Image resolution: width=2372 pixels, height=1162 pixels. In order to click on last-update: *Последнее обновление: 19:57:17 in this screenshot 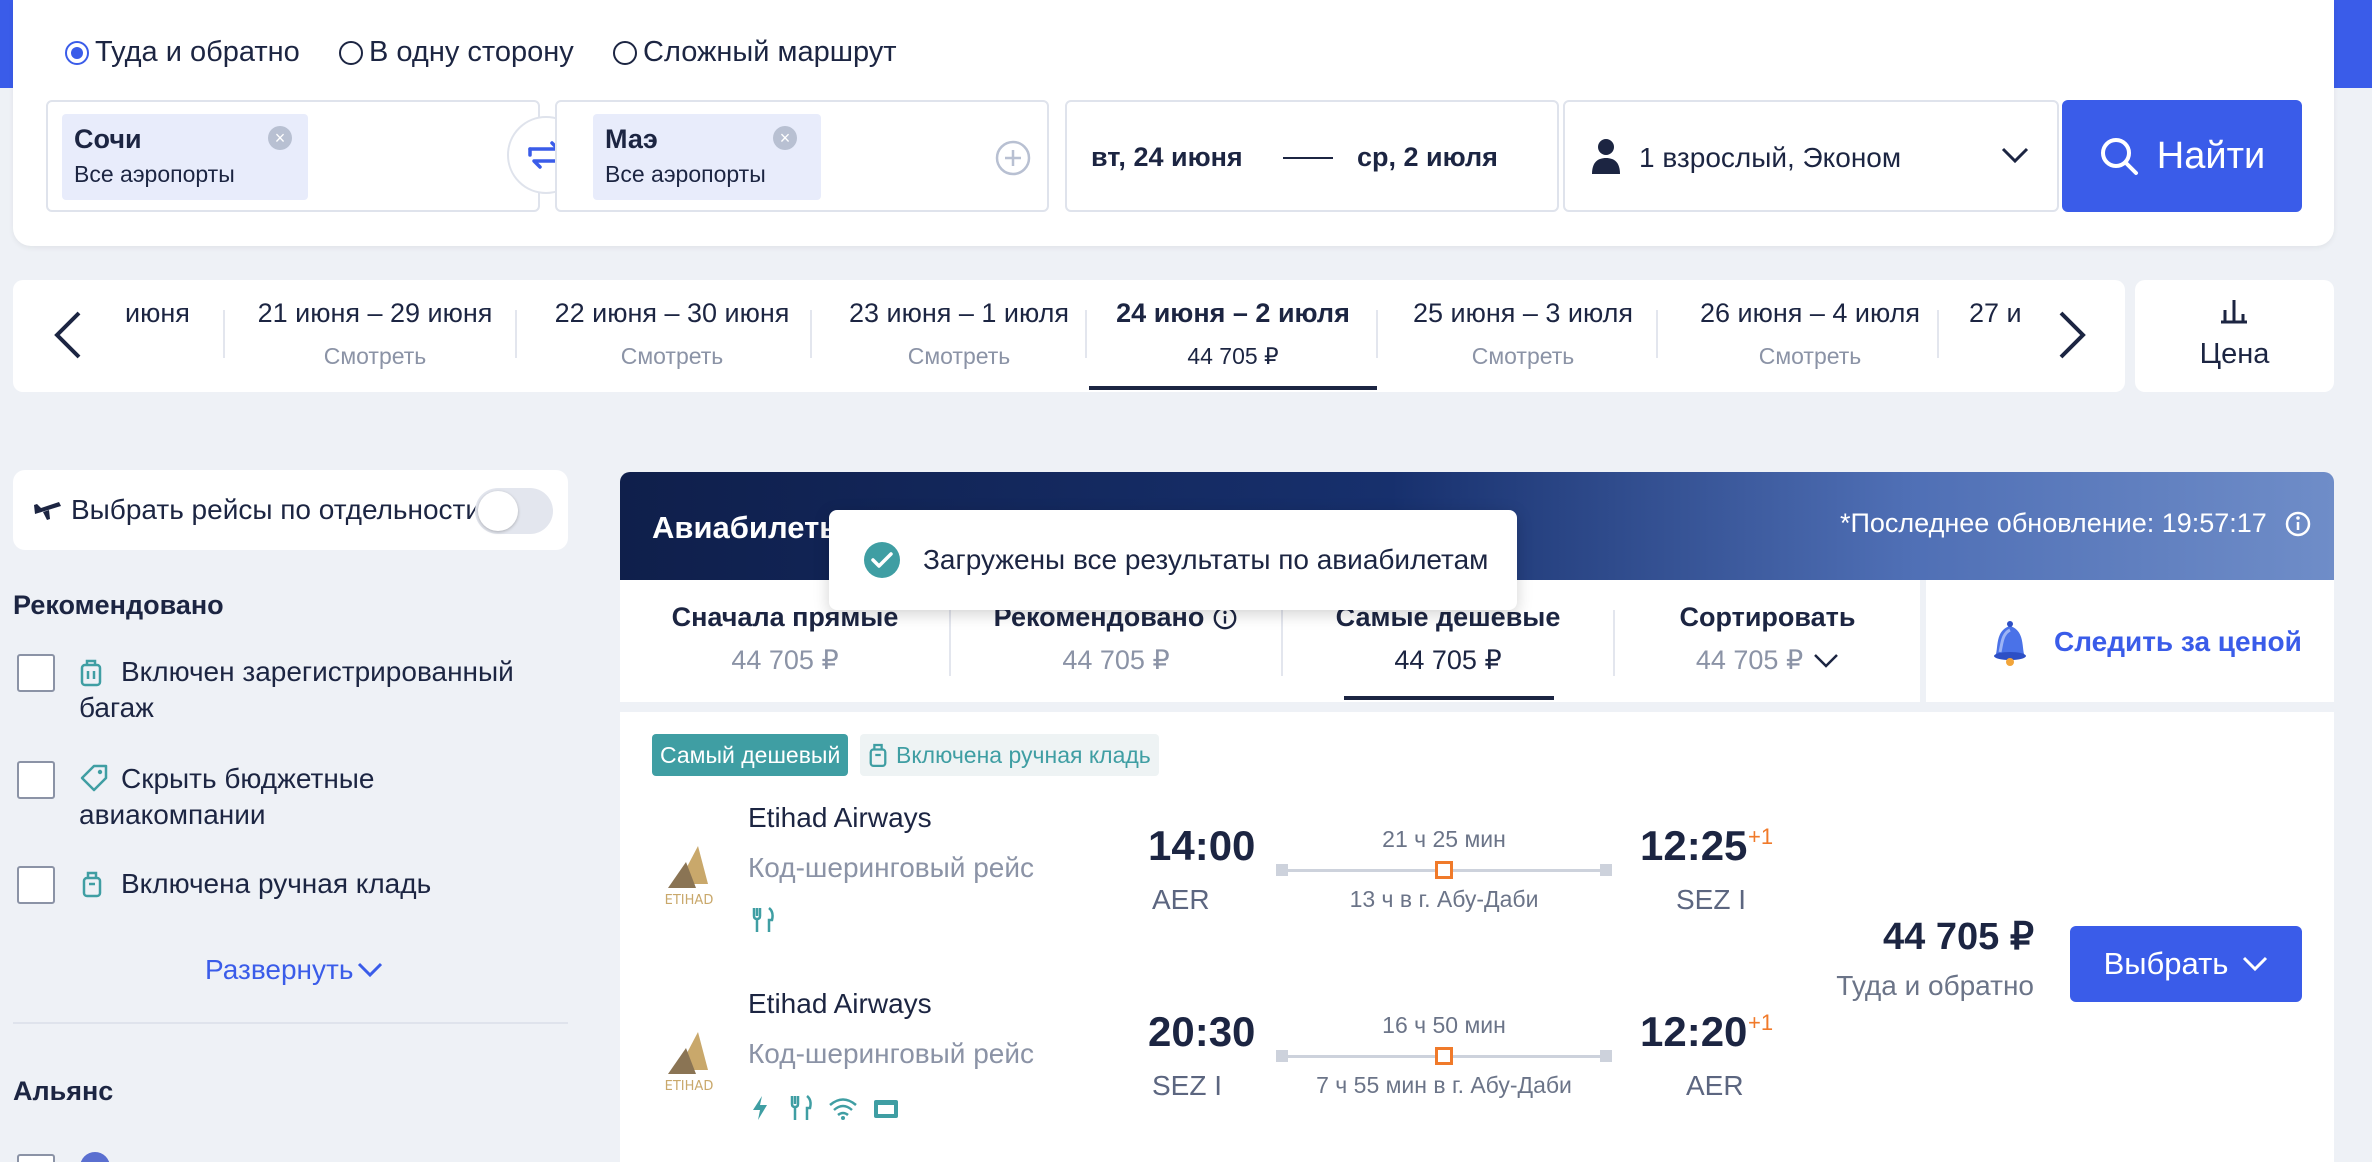, I will do `click(2053, 523)`.